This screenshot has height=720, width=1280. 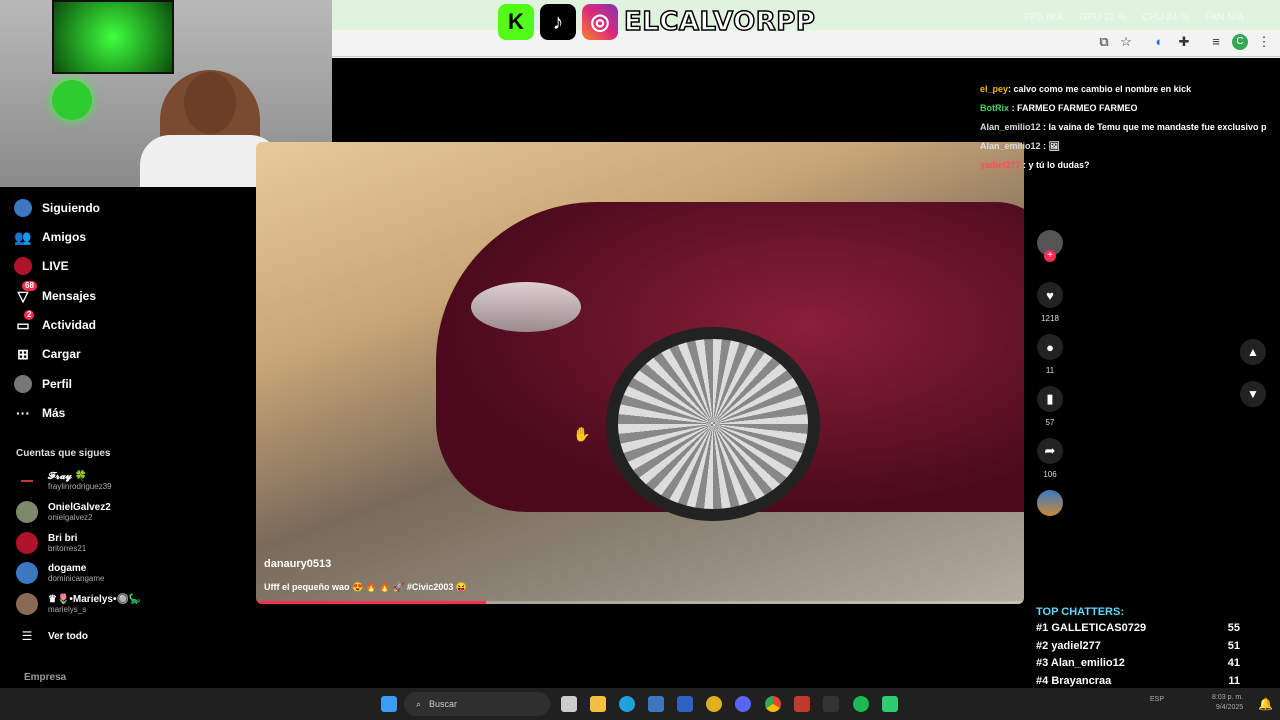 What do you see at coordinates (656, 704) in the screenshot?
I see `store-icon` at bounding box center [656, 704].